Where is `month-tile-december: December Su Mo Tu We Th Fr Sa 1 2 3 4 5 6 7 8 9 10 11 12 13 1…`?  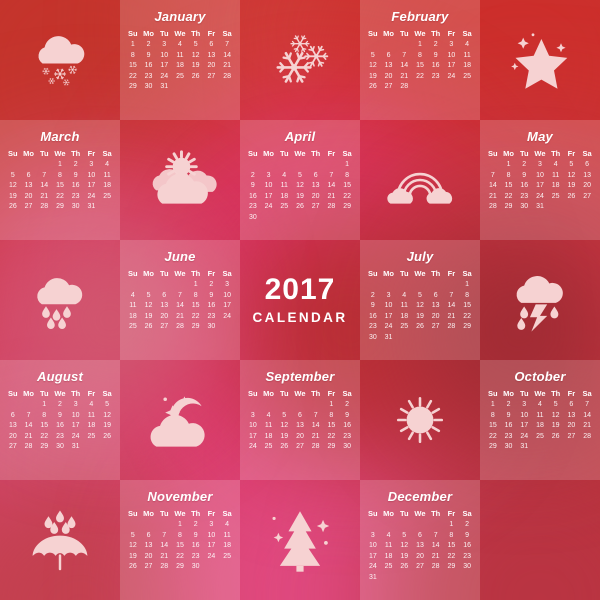 month-tile-december: December Su Mo Tu We Th Fr Sa 1 2 3 4 5 6 7 8 9 10 11 12 13 1… is located at coordinates (420, 540).